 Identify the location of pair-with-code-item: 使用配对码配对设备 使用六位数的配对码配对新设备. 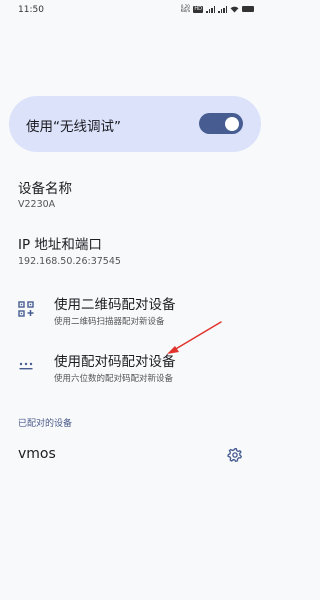
(135, 373).